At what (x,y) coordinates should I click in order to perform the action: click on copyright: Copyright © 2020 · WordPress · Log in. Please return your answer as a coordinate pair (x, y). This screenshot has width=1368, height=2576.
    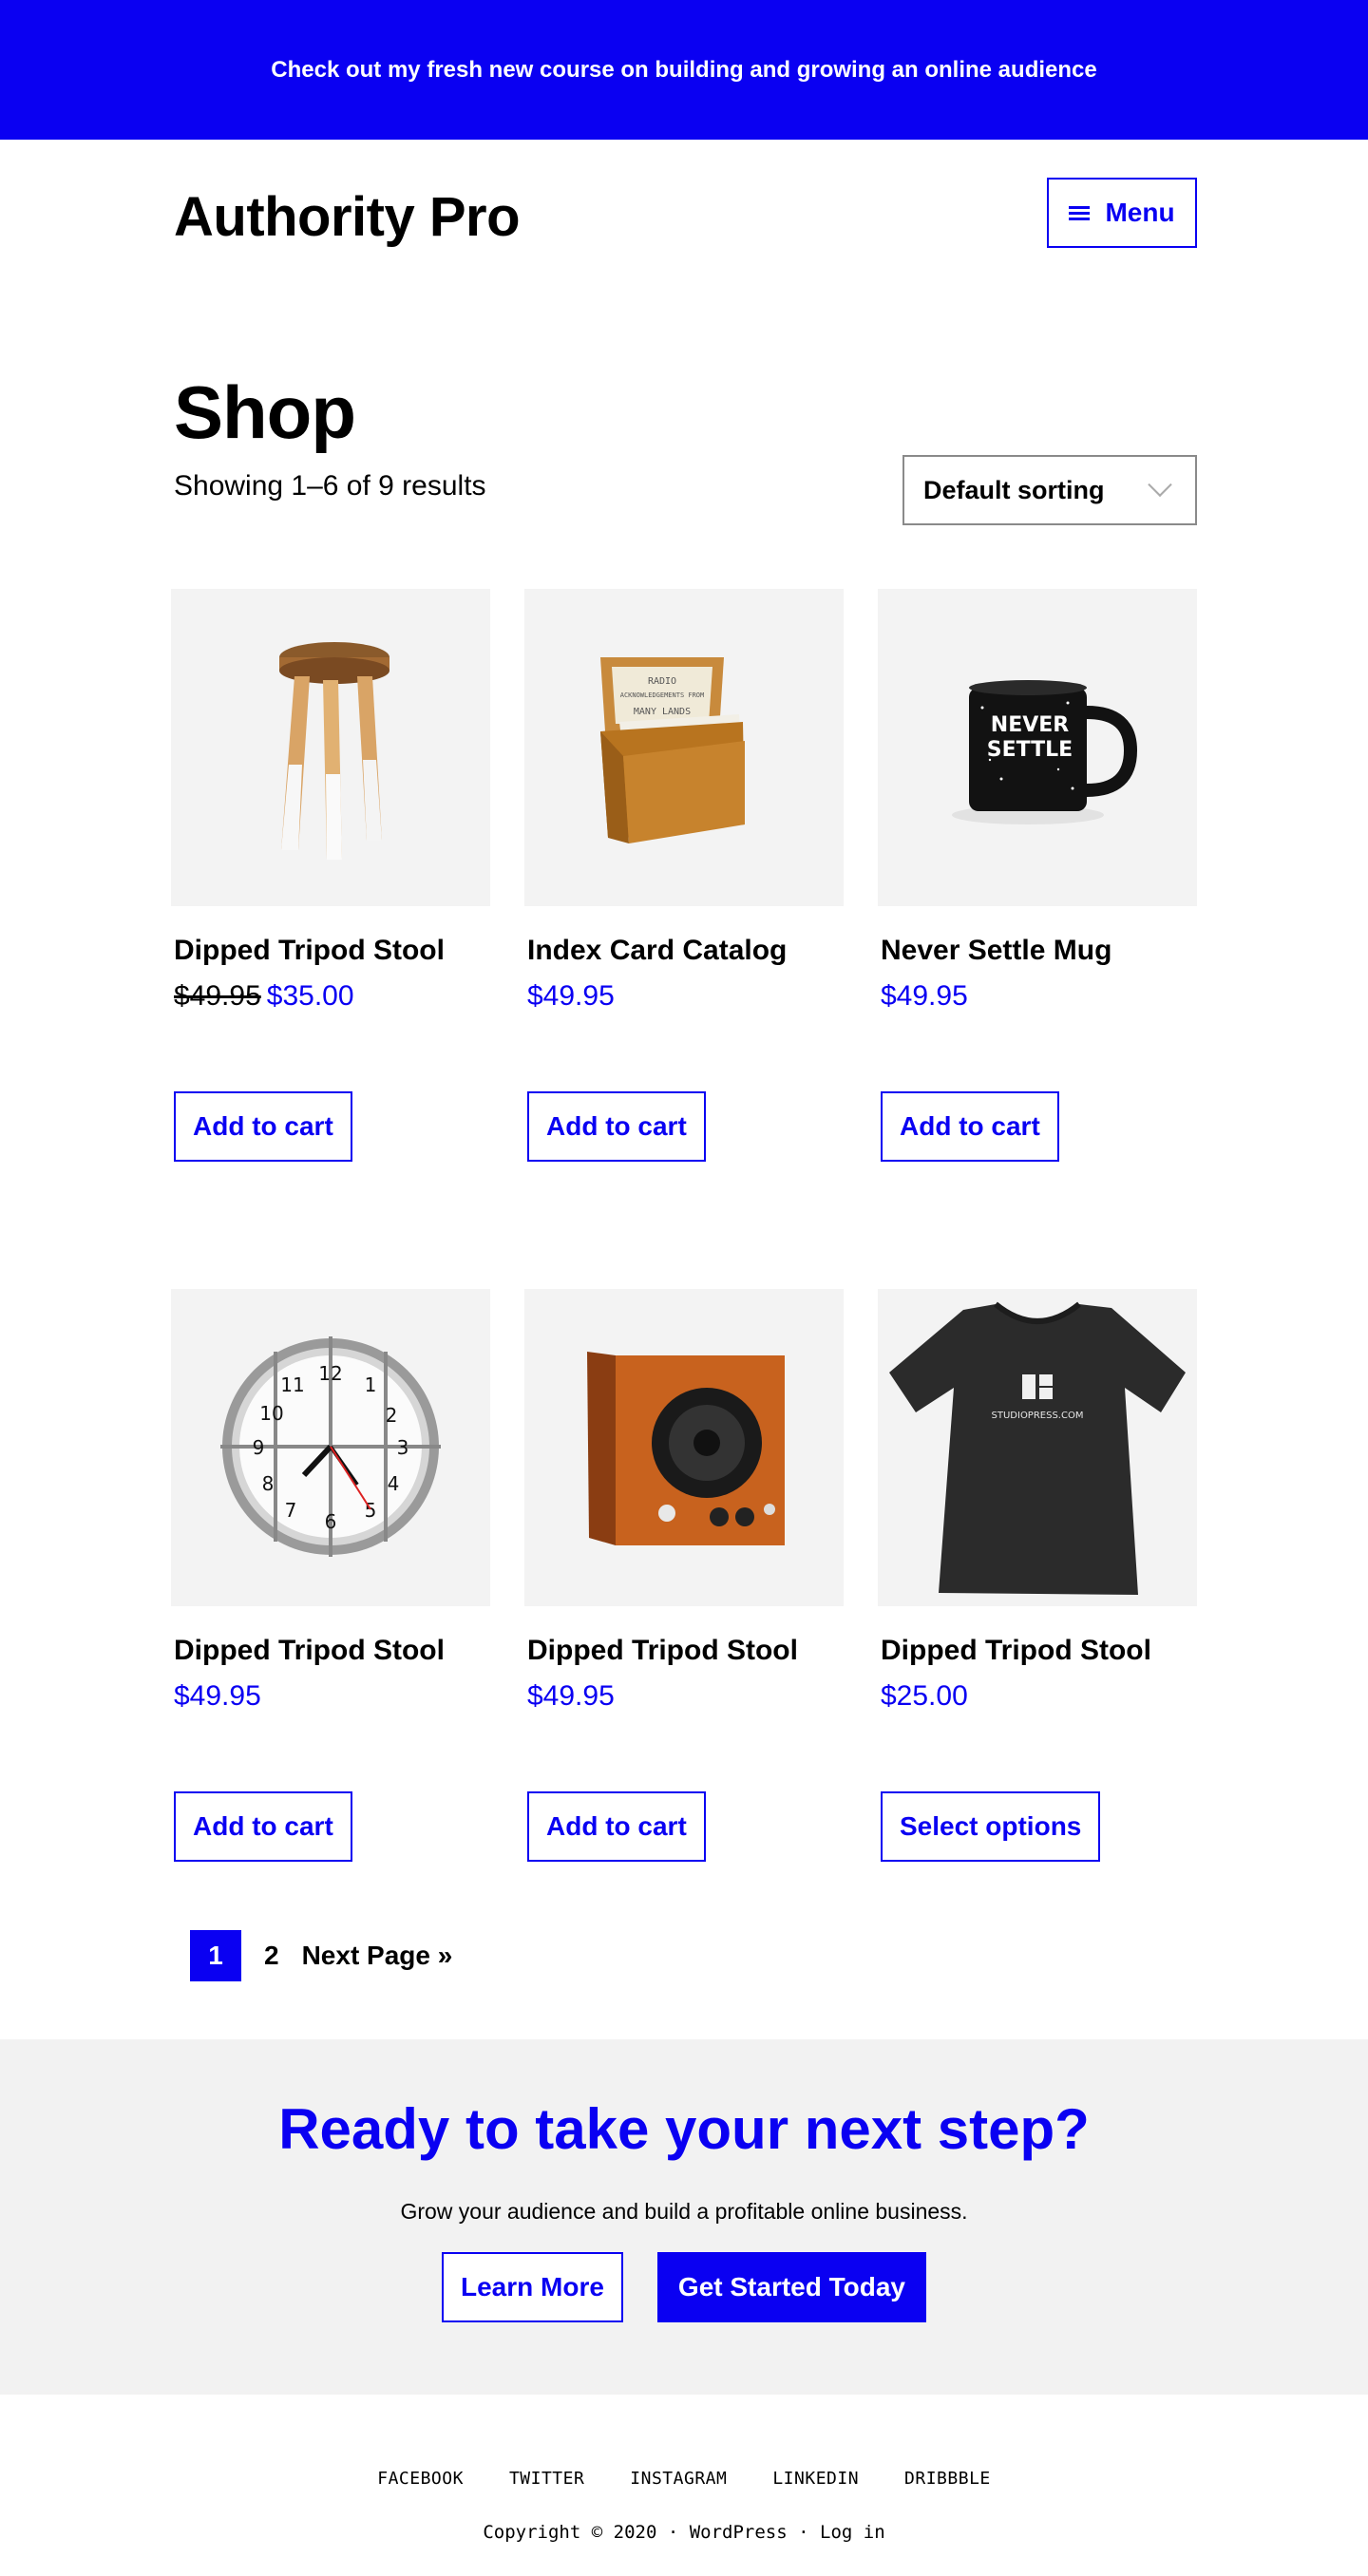
    Looking at the image, I should click on (684, 2532).